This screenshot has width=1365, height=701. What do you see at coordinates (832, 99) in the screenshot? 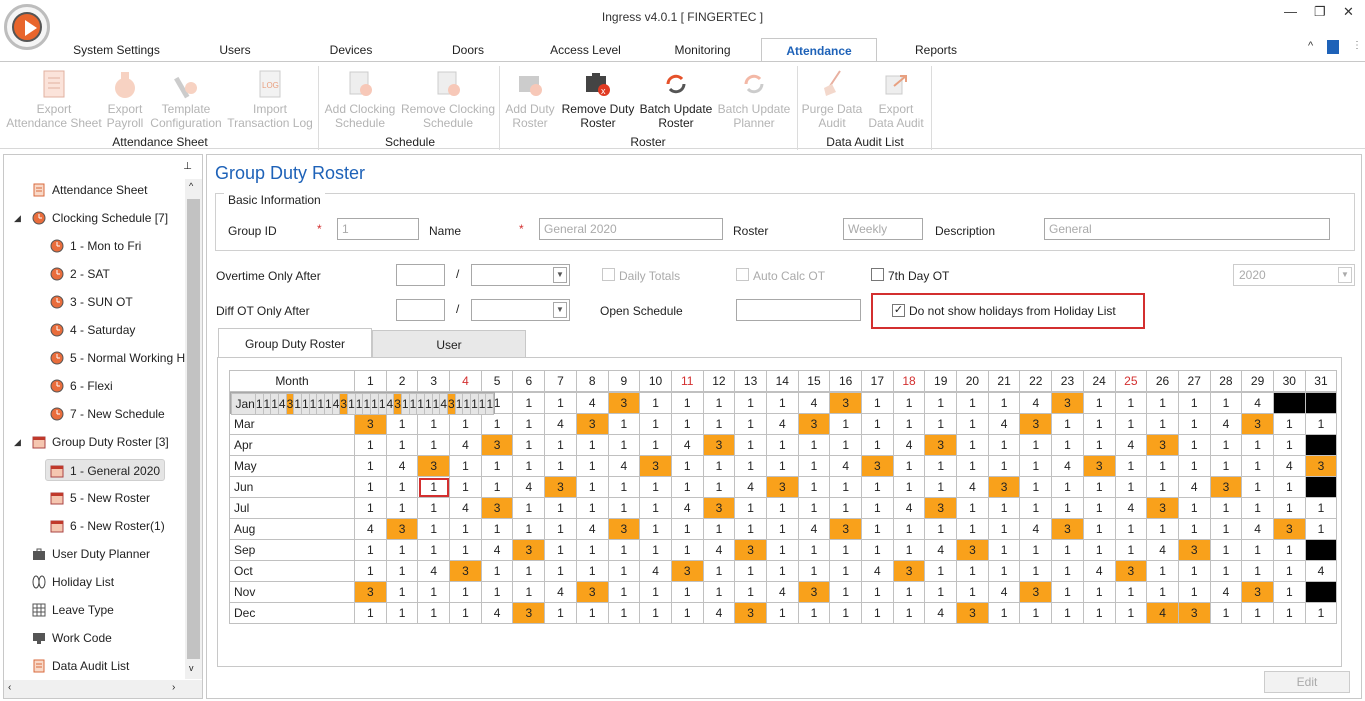
I see `purge-data-audit-button: Purge Data Audit` at bounding box center [832, 99].